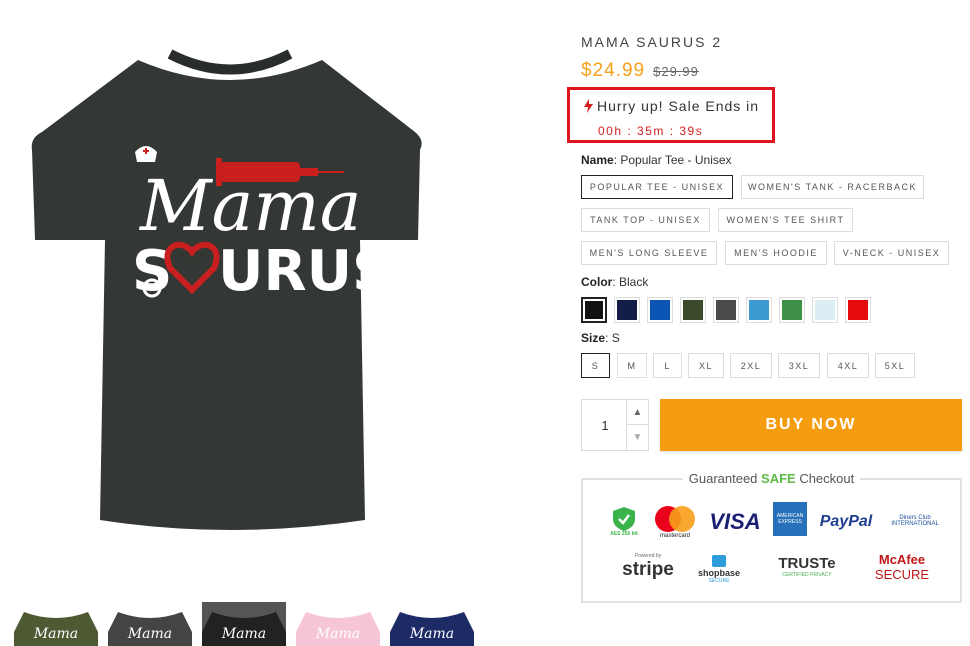 The image size is (970, 646). Describe the element at coordinates (778, 478) in the screenshot. I see `trust-title-safe: SAFE` at that location.